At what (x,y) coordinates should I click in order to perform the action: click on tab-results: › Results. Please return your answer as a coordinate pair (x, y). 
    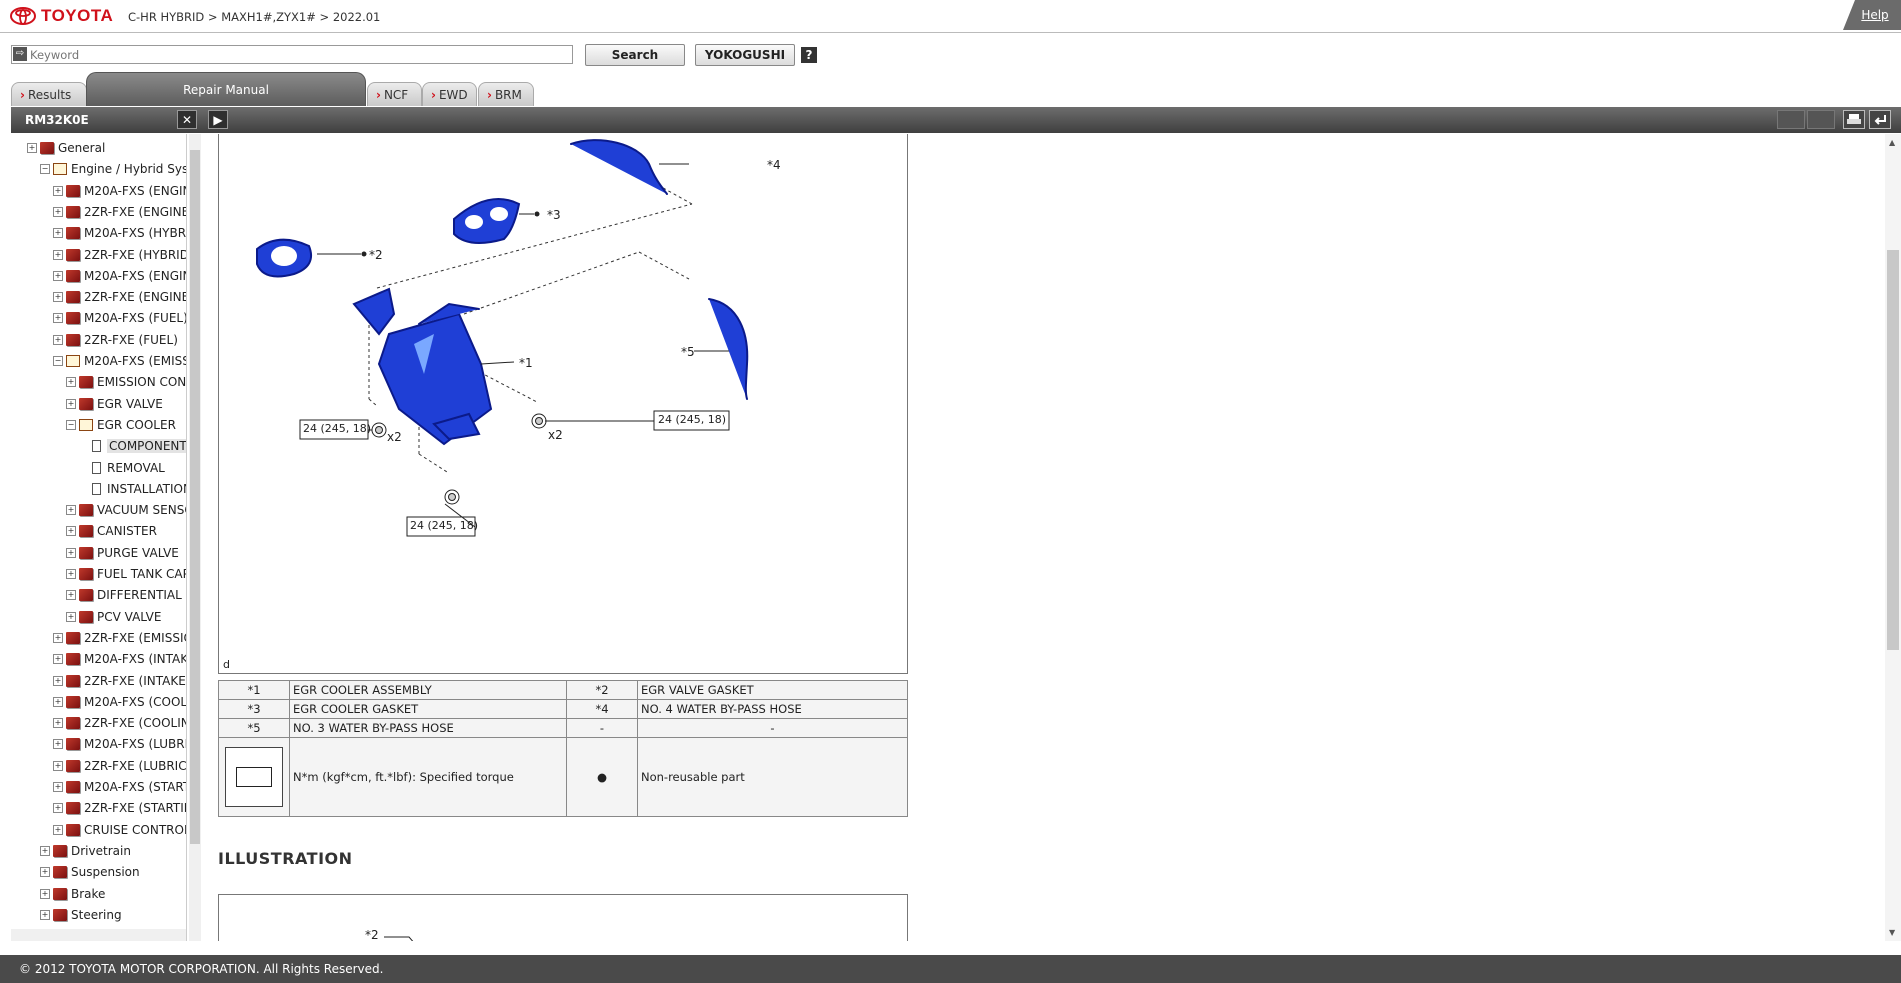
    Looking at the image, I should click on (49, 94).